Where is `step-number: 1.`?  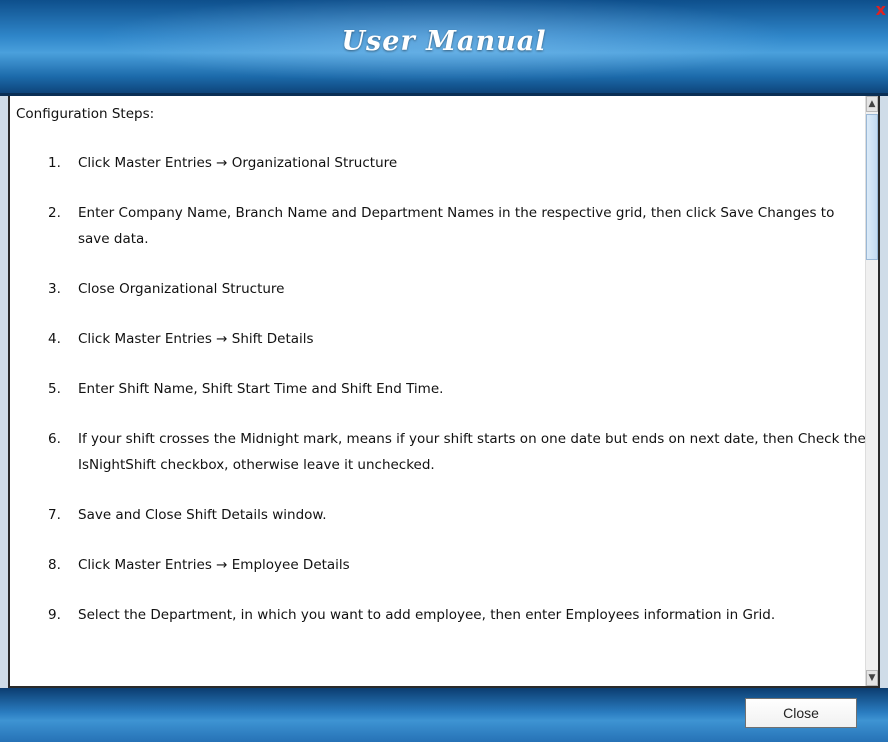 step-number: 1. is located at coordinates (54, 163).